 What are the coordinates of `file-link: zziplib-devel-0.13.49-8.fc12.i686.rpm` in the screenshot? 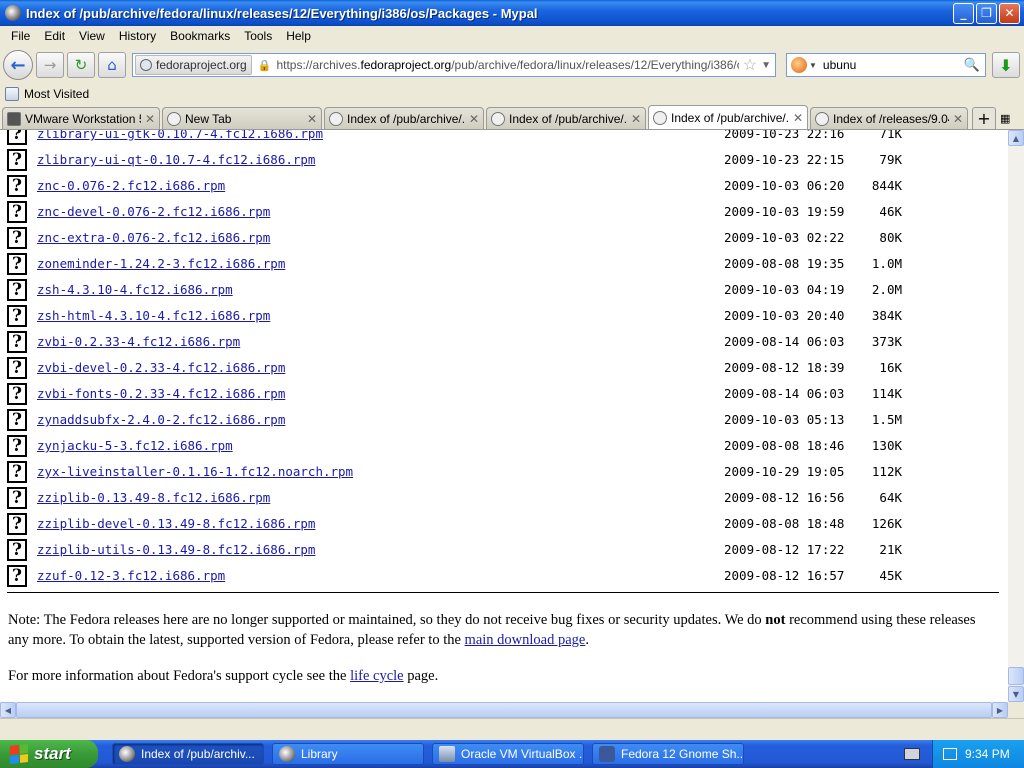 It's located at (176, 523).